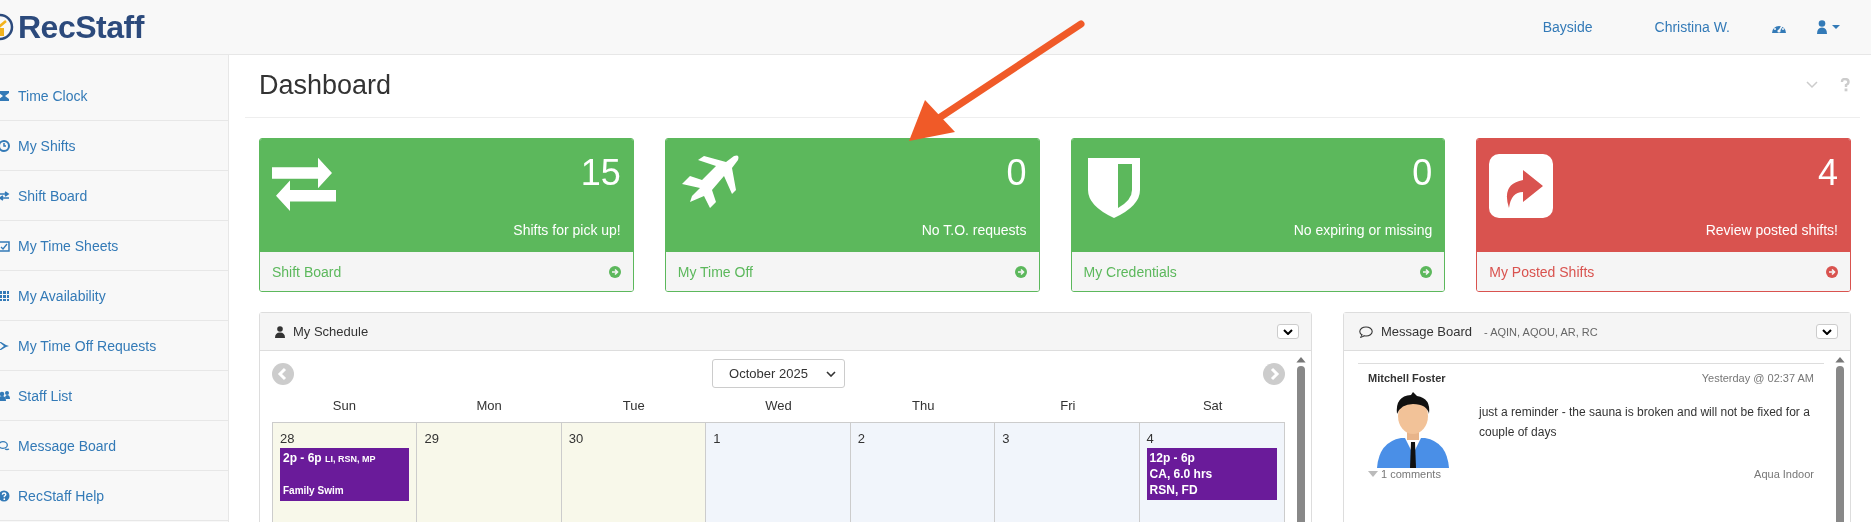  I want to click on comments-link: 1 comments, so click(1404, 474).